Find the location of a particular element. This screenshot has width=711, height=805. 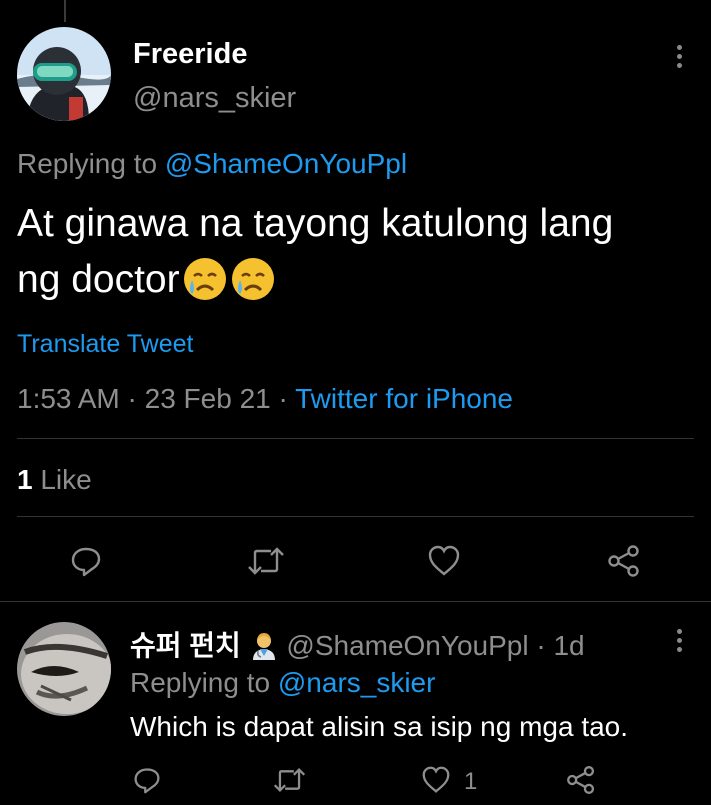

replying-to-handle-link: @ShameOnYouPpl is located at coordinates (286, 163).